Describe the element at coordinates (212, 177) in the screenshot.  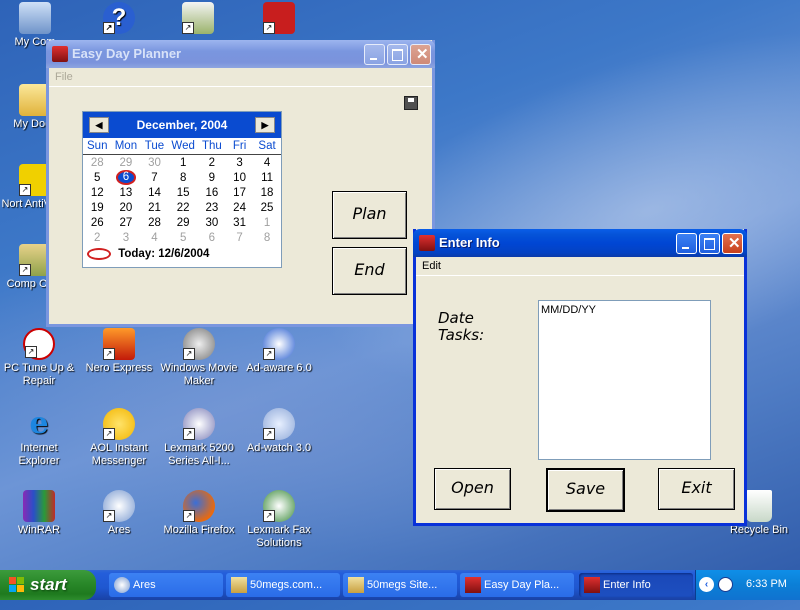
I see `calendar-day: 9` at that location.